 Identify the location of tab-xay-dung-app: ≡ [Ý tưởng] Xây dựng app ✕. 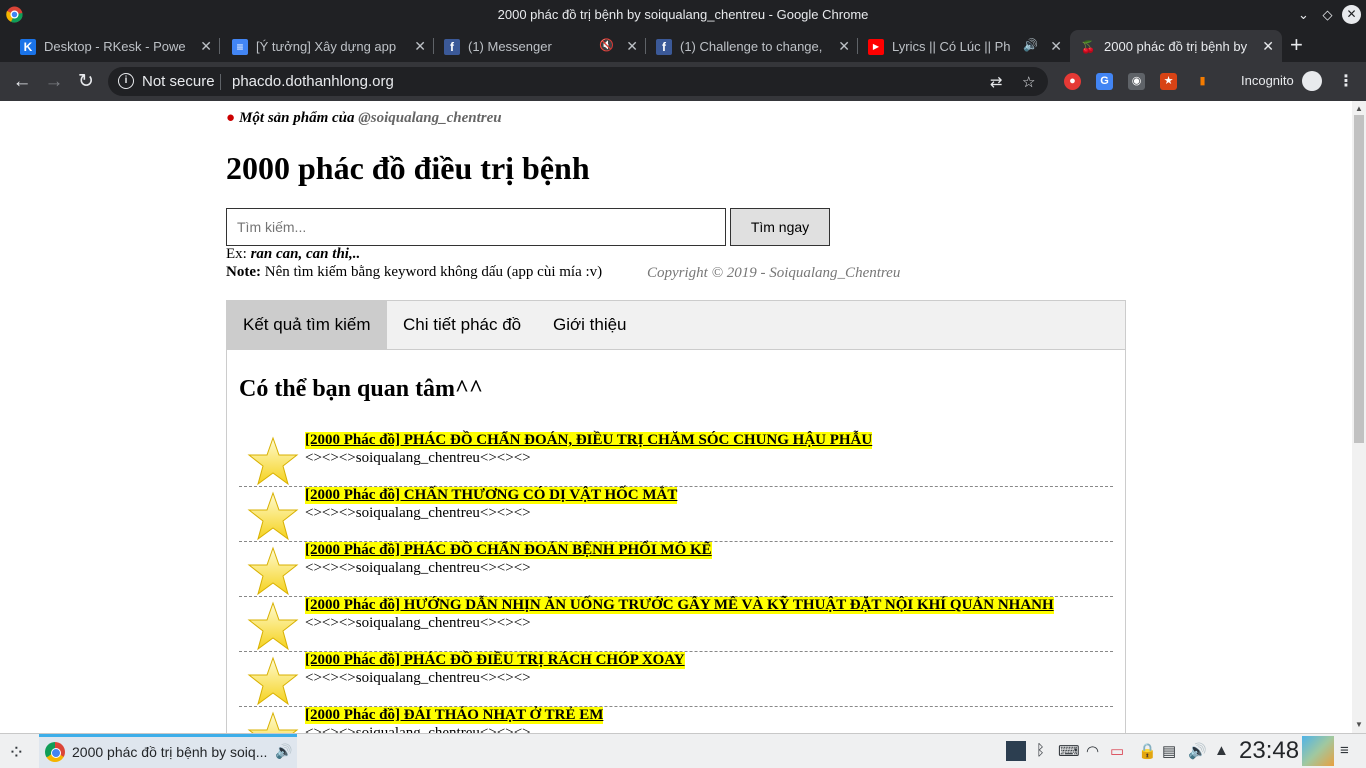
(328, 46).